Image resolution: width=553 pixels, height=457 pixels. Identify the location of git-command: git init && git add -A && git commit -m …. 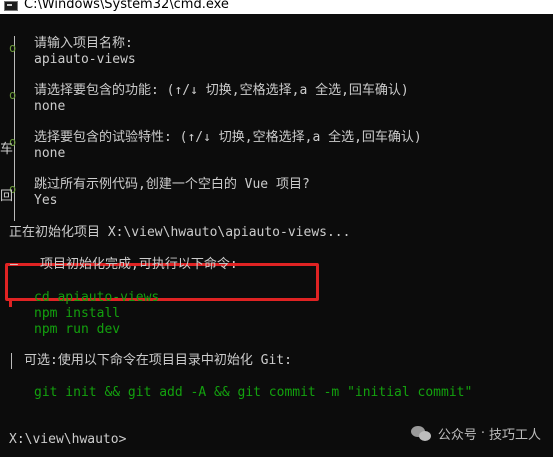
(253, 392).